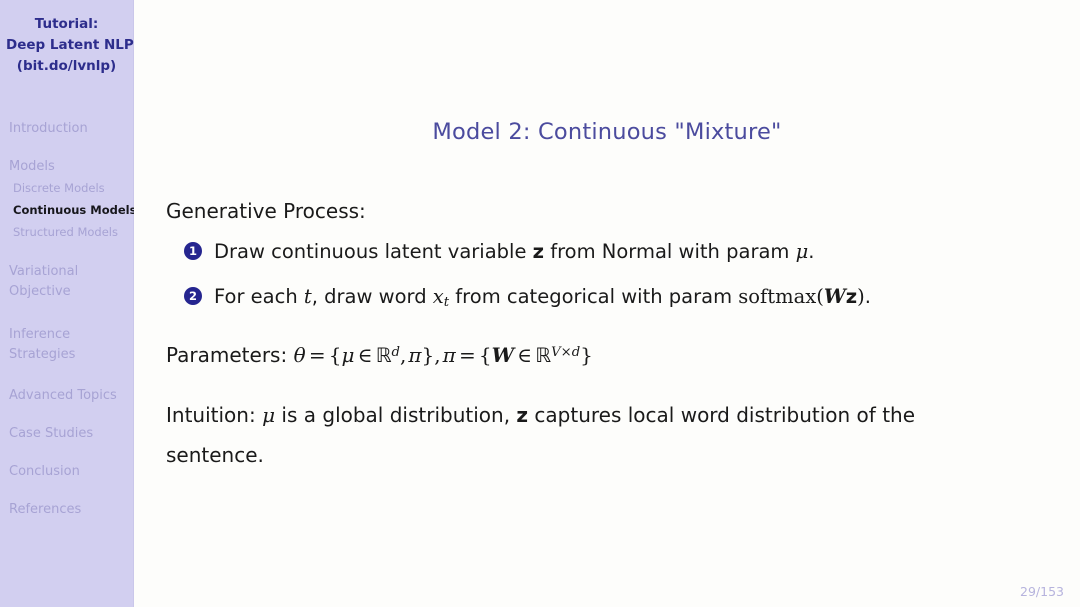 Image resolution: width=1080 pixels, height=607 pixels. What do you see at coordinates (443, 354) in the screenshot?
I see `parameters-math: θ = {μ ∈ ℝd, π}, π = {W ∈ ℝV×d}` at bounding box center [443, 354].